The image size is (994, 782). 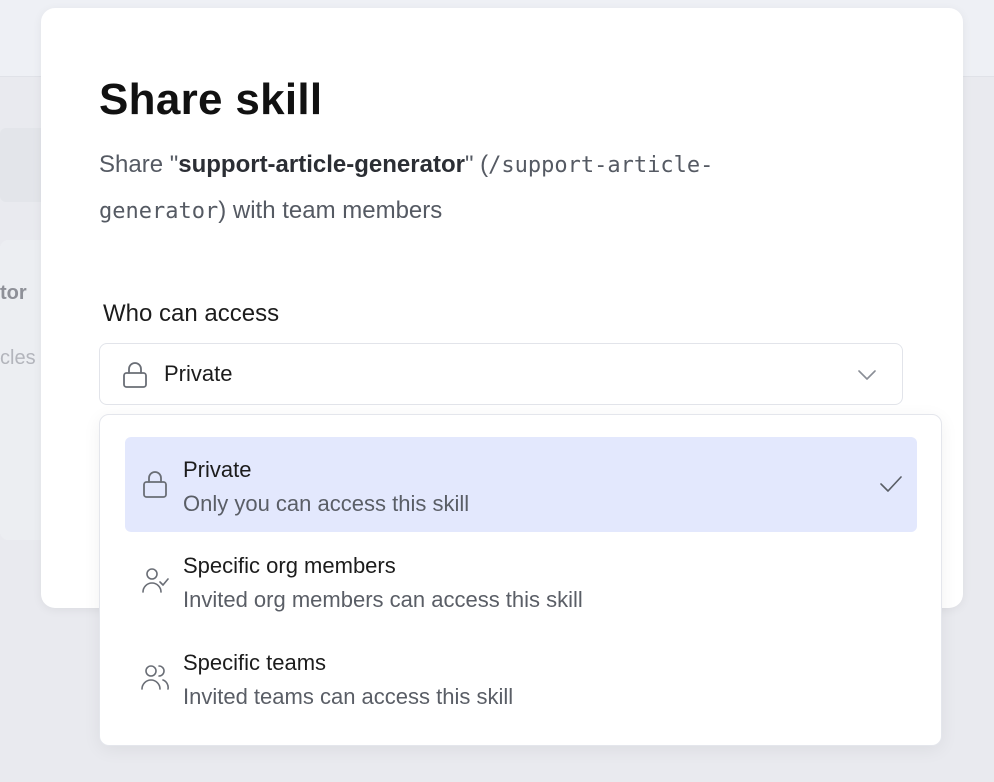 What do you see at coordinates (191, 313) in the screenshot?
I see `who-can-access-label: Who can access` at bounding box center [191, 313].